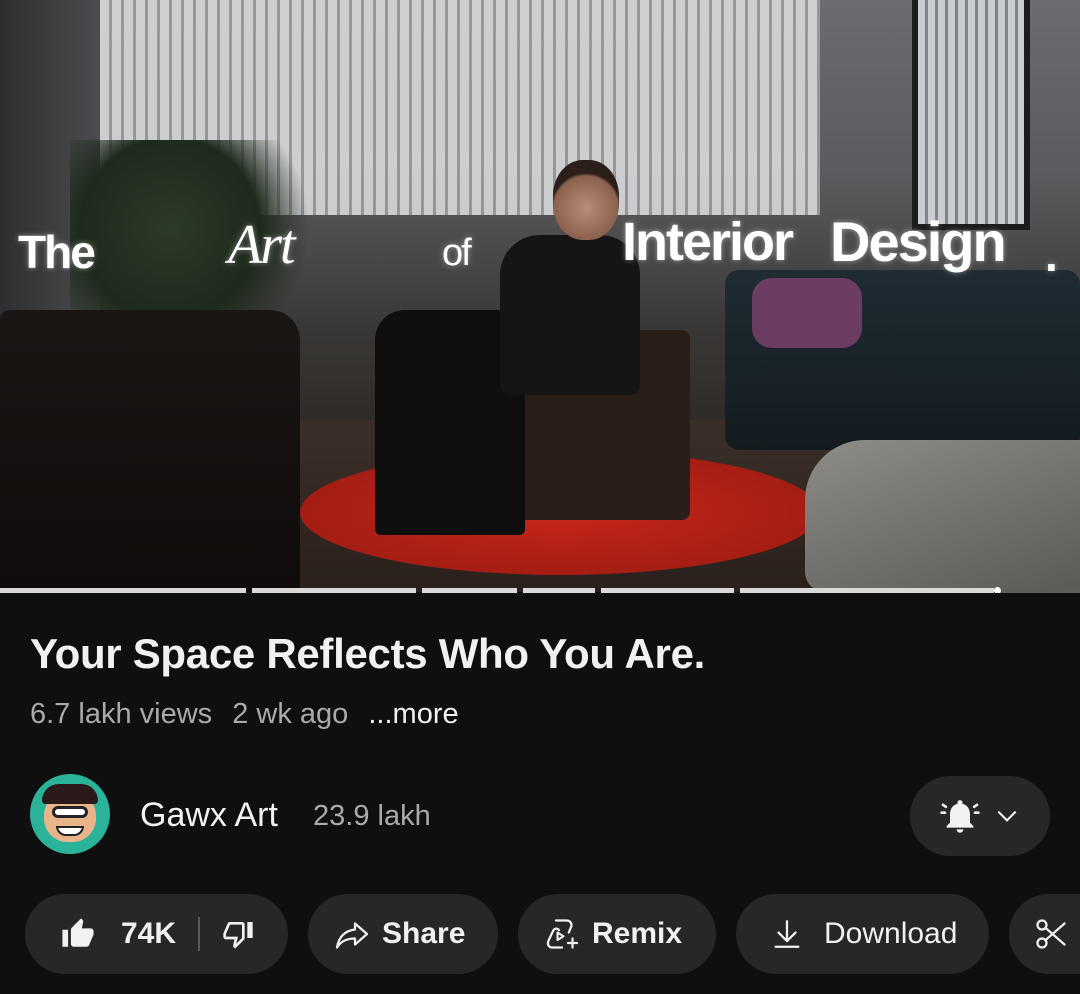 The image size is (1080, 994). I want to click on channel-row: Gawx Art 23.9 lakh, so click(540, 815).